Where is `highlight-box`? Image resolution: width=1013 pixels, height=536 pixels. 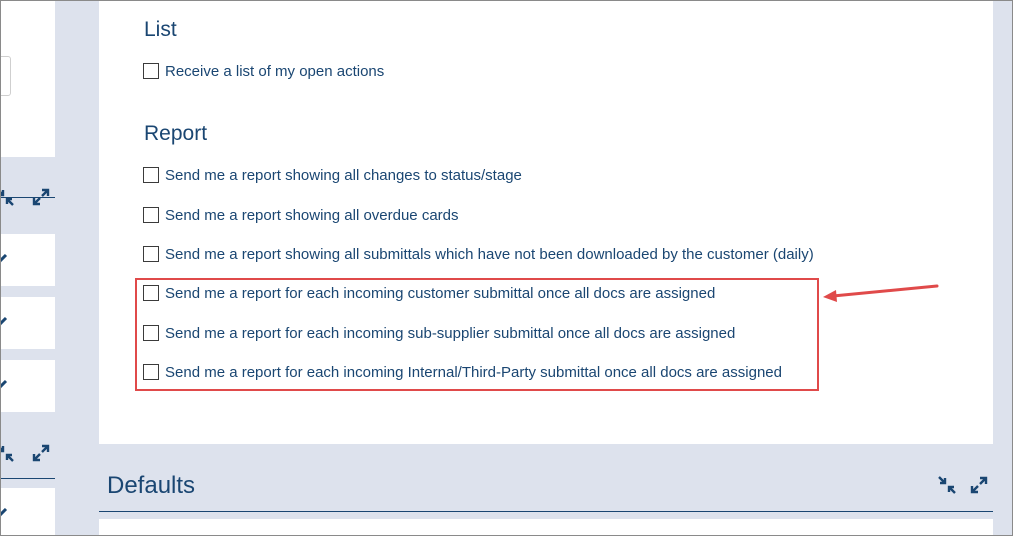 highlight-box is located at coordinates (477, 334).